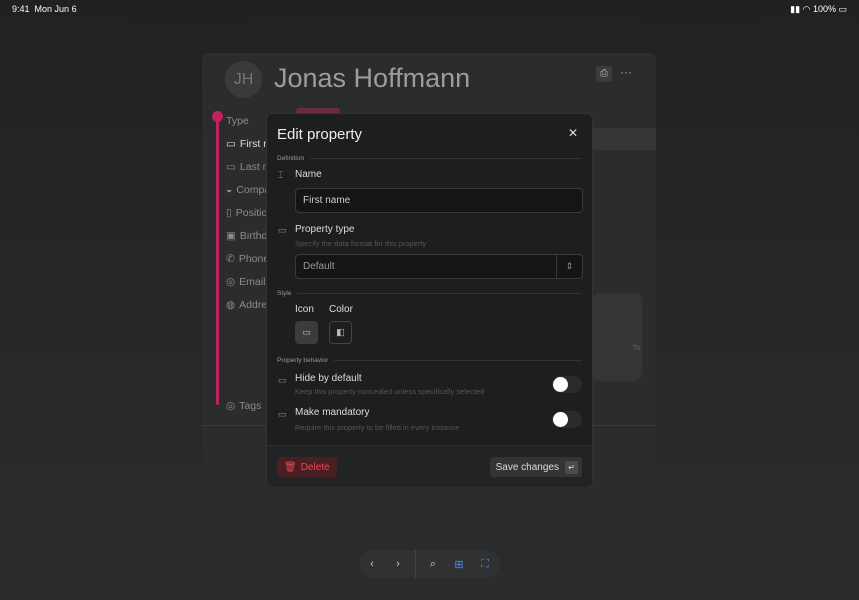  I want to click on dialog-title: Edit property, so click(320, 134).